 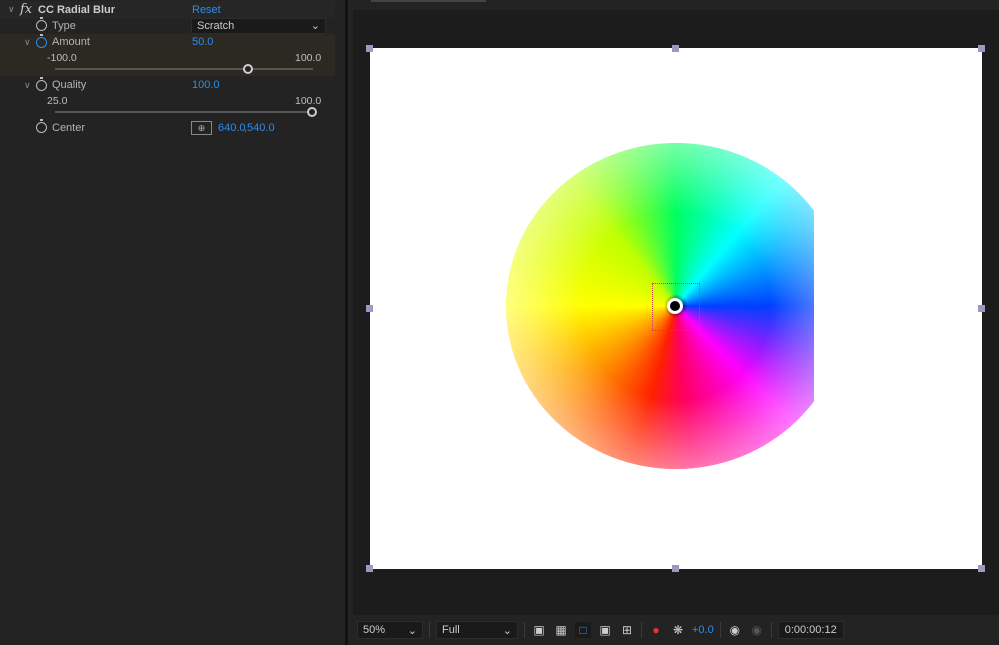 I want to click on resolution-value: Full, so click(x=451, y=630).